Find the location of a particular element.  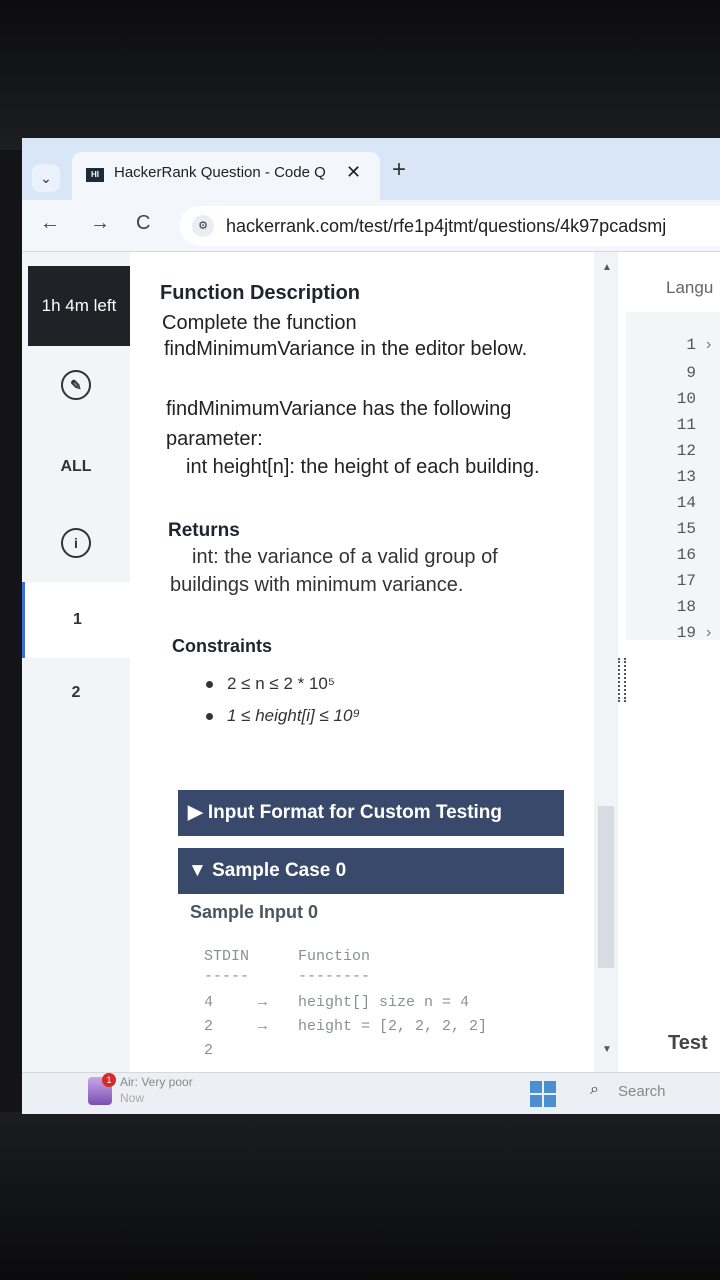

stdin-rule: ----- is located at coordinates (227, 976).